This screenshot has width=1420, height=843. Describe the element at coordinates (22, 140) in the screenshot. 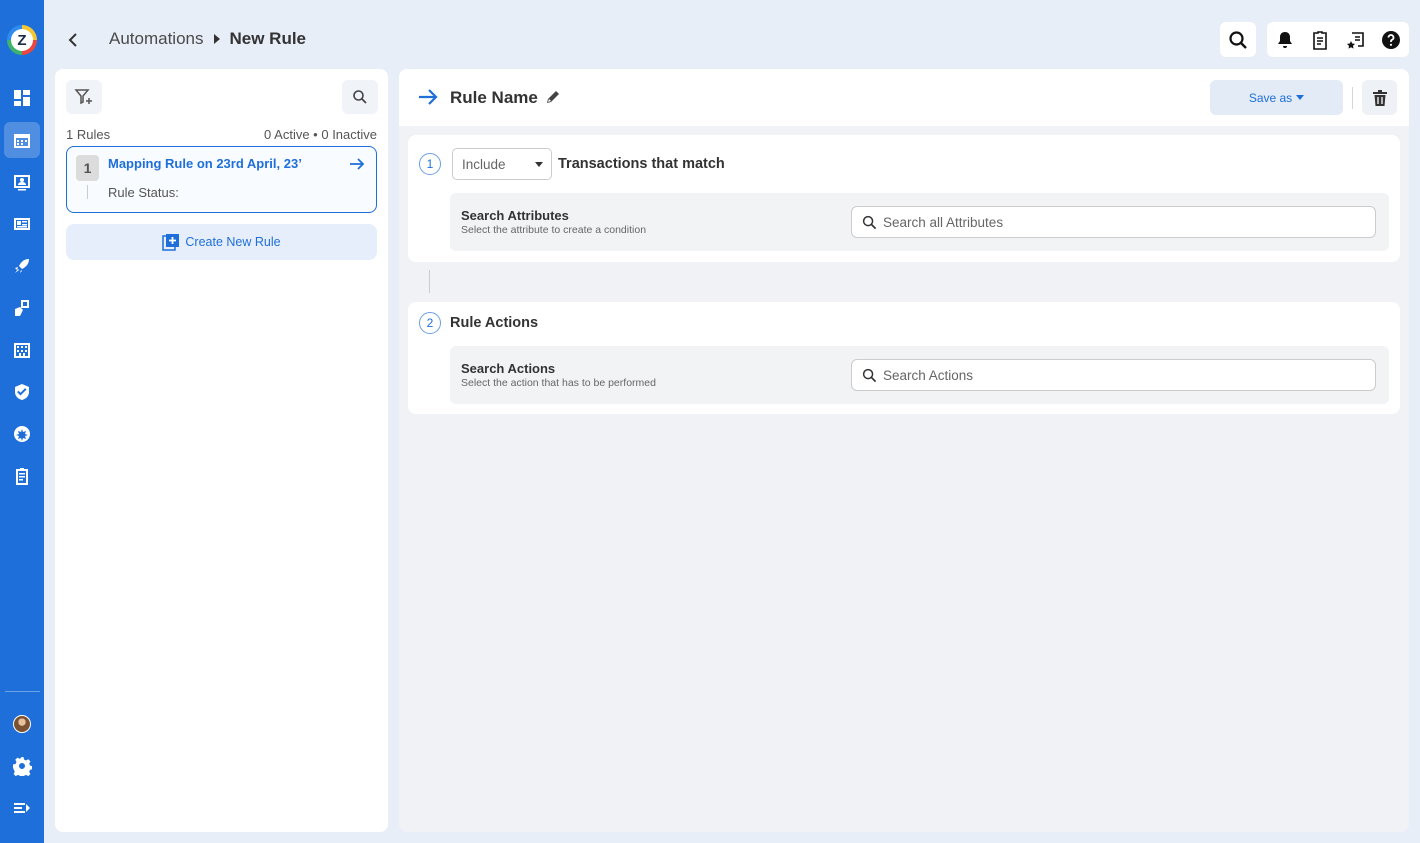

I see `calendar-icon` at that location.